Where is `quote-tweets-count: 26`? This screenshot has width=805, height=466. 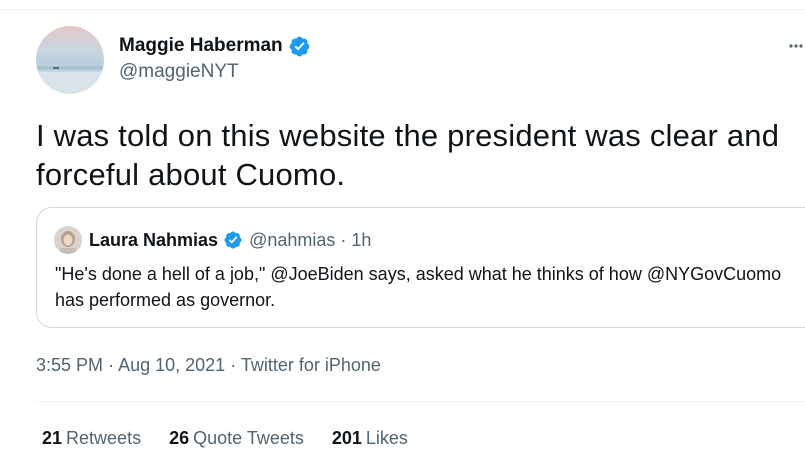 quote-tweets-count: 26 is located at coordinates (179, 438).